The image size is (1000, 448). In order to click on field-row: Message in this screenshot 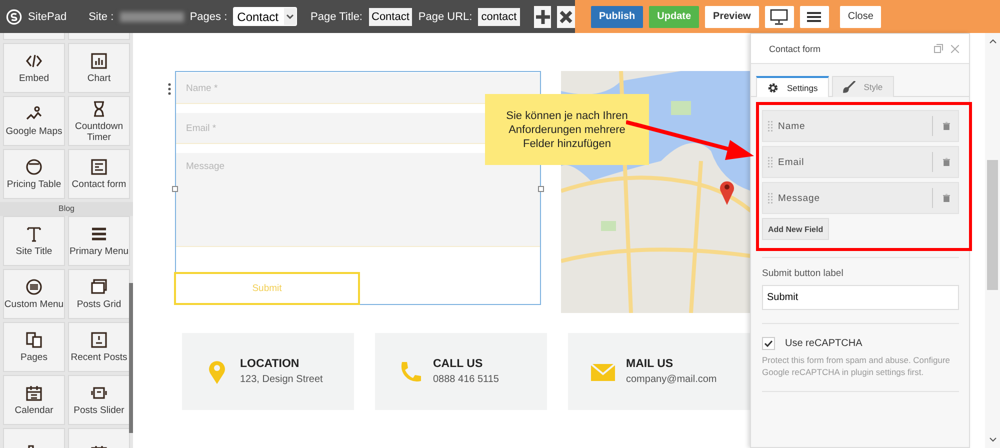, I will do `click(860, 198)`.